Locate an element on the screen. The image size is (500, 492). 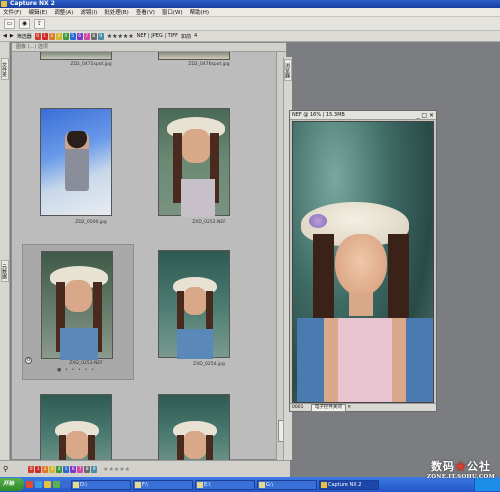
camera-icon: ◉ is located at coordinates (24, 23).